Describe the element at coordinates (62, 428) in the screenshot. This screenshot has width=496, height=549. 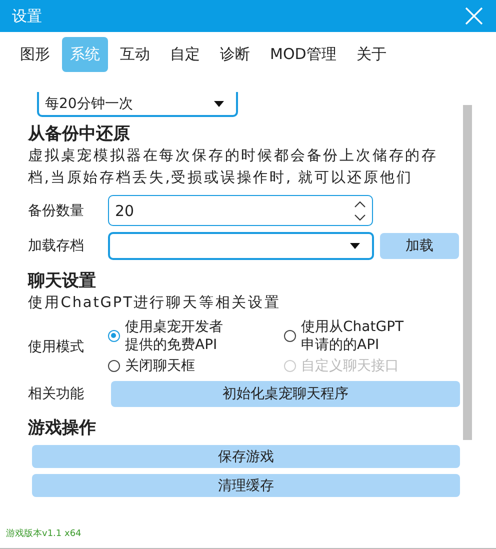
I see `section-heading: 游戏操作` at that location.